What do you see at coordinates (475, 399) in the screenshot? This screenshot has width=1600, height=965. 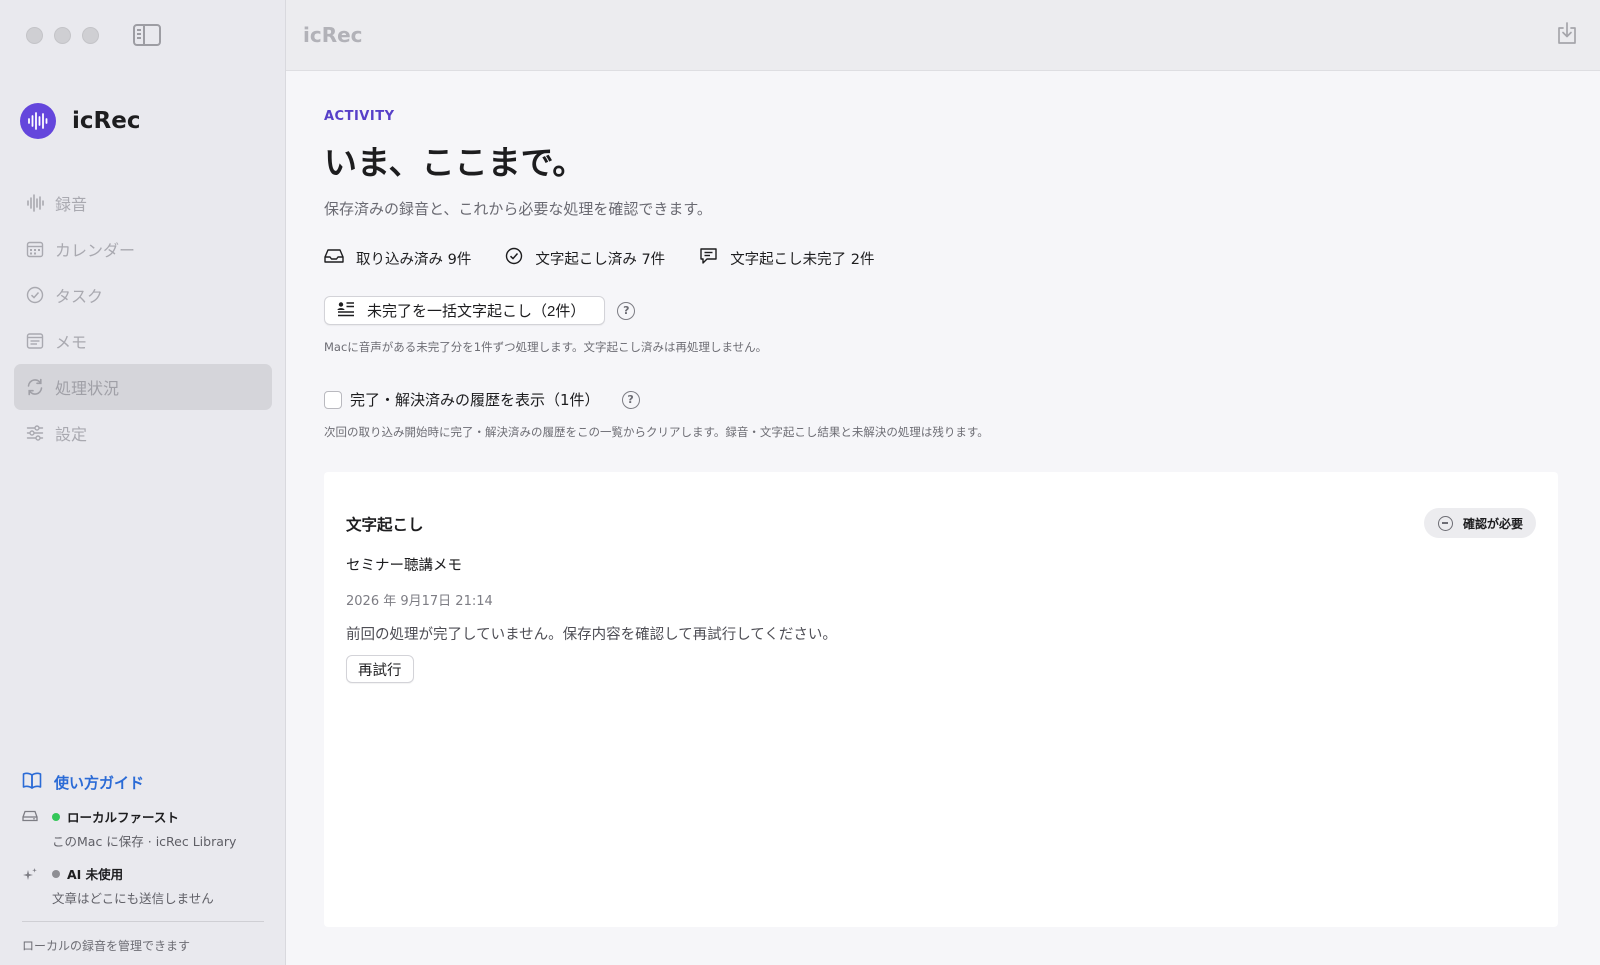 I see `history-checkbox-label: 完了・解決済みの履歴を表示（1件）` at bounding box center [475, 399].